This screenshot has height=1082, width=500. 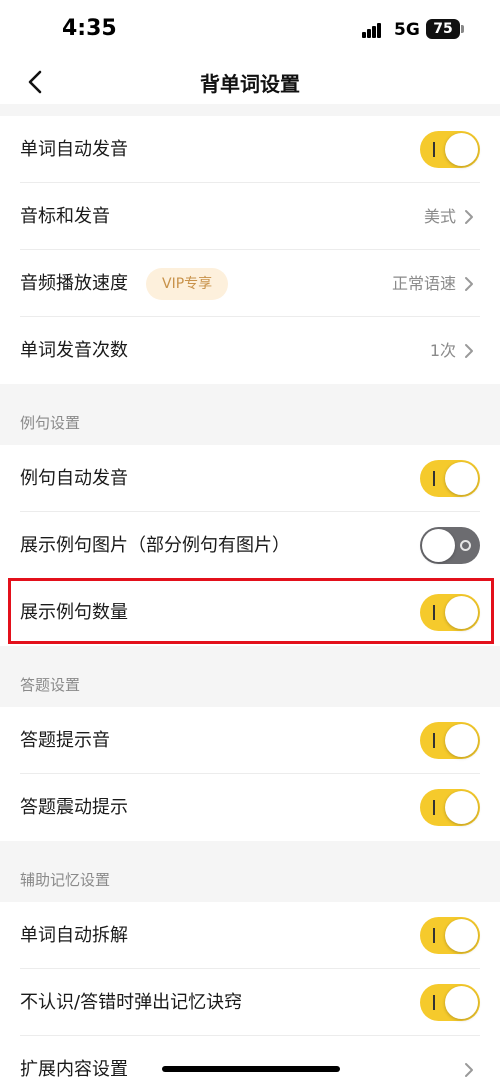 What do you see at coordinates (250, 807) in the screenshot?
I see `row-answer-vibrate: 答题震动提示` at bounding box center [250, 807].